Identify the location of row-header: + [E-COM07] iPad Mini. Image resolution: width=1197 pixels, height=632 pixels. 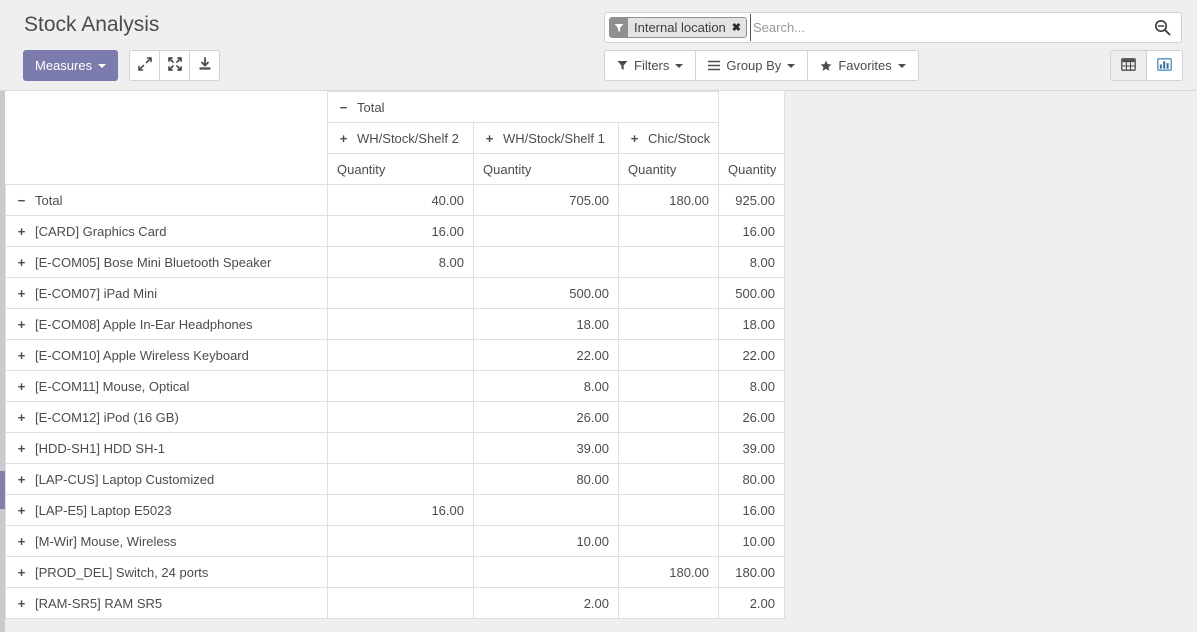
(166, 293).